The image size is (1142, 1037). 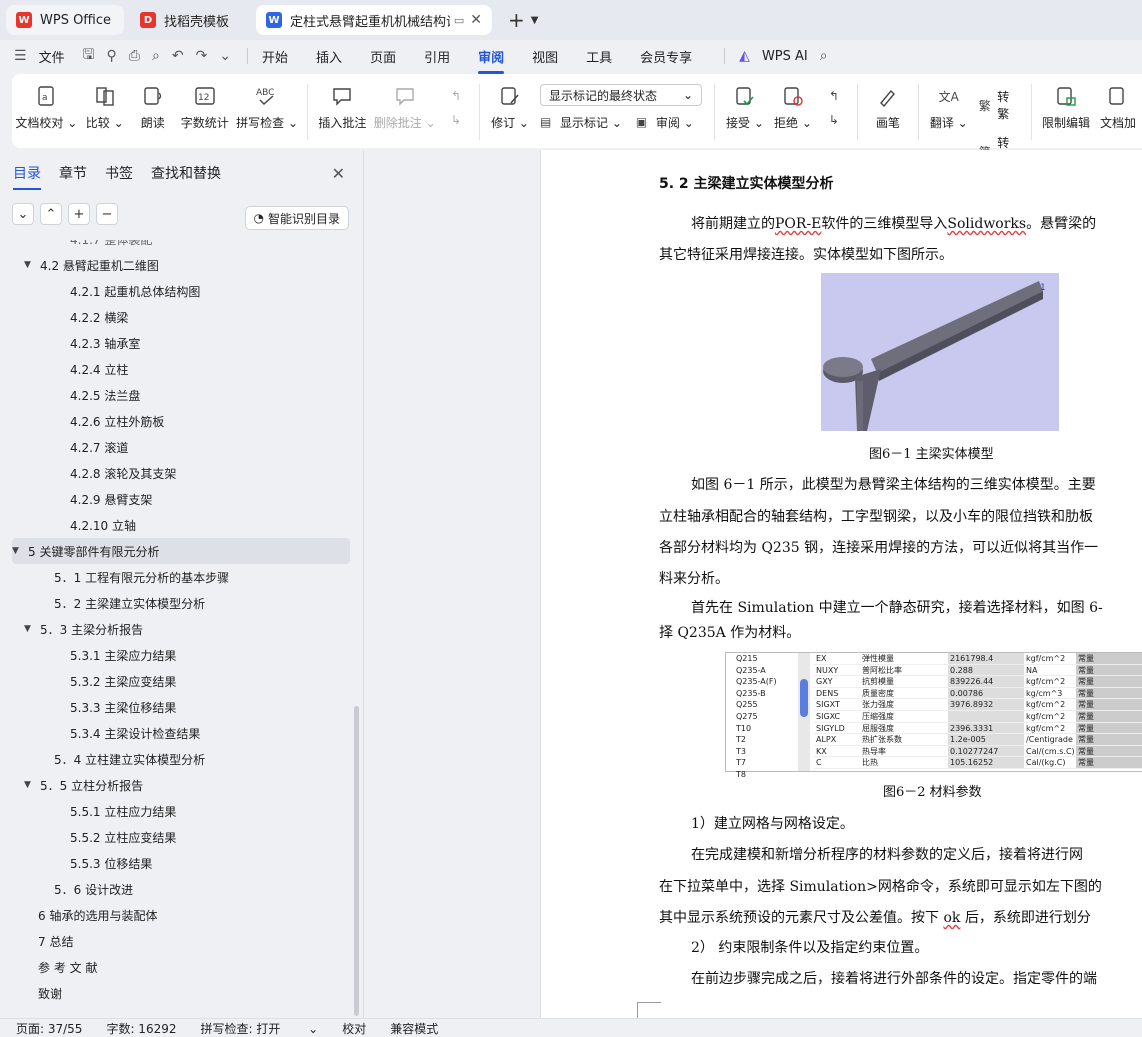 I want to click on restrict-edit-button: 限制编辑, so click(x=1066, y=107).